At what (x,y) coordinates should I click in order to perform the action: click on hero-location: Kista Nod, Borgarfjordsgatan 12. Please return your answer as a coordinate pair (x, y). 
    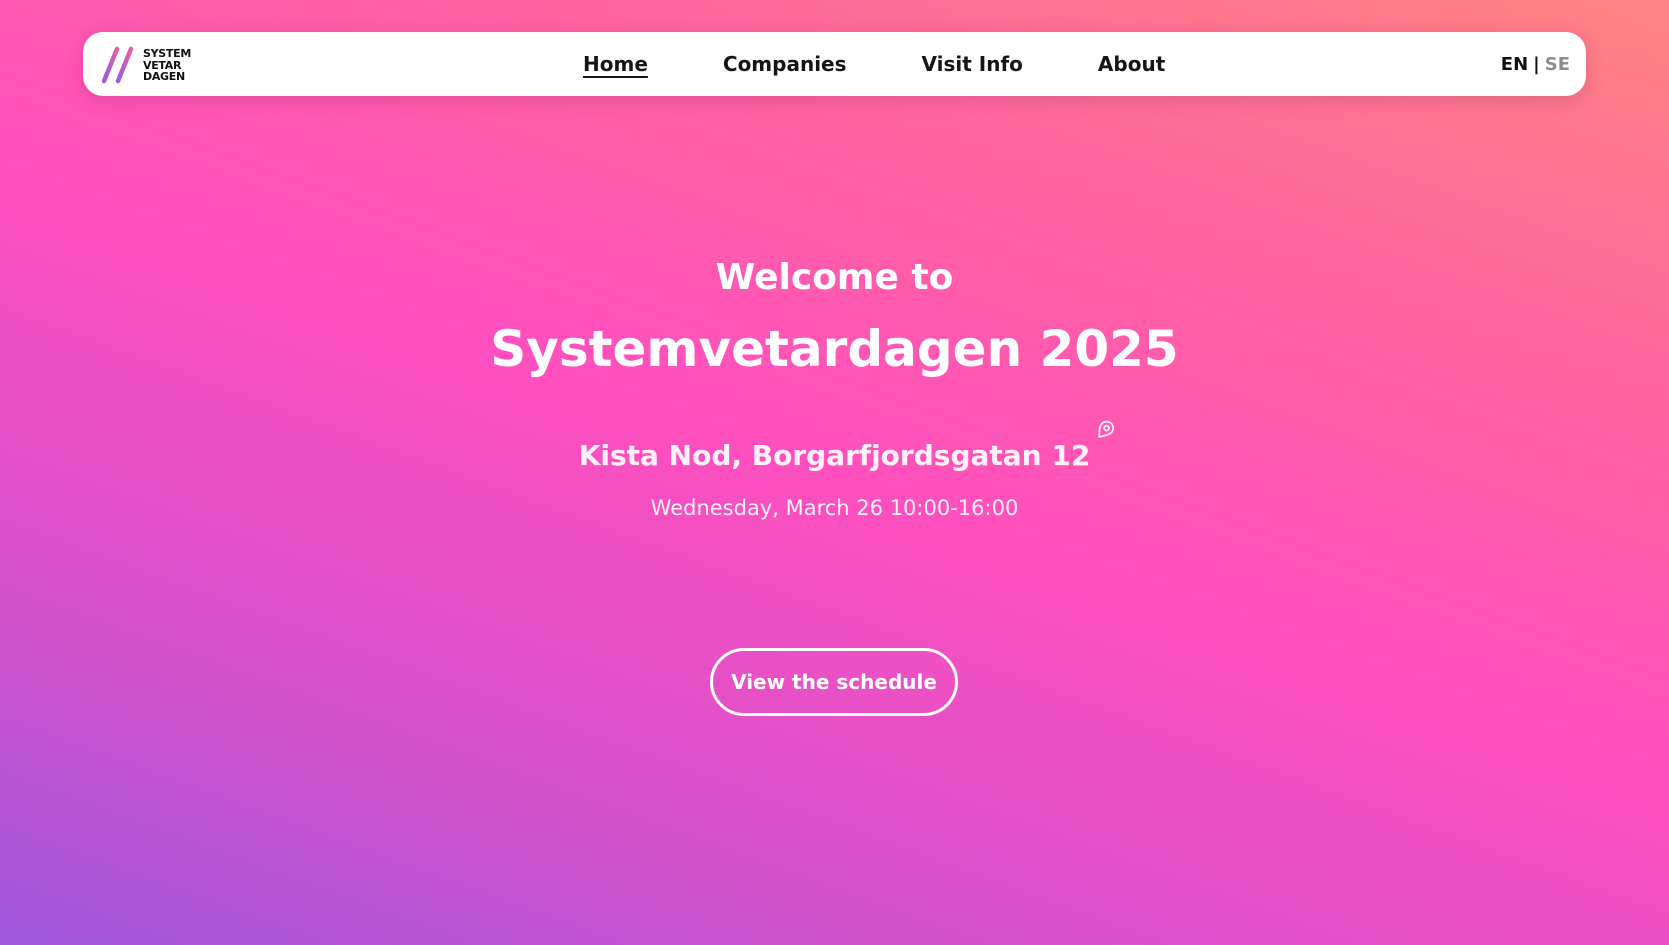
    Looking at the image, I should click on (846, 448).